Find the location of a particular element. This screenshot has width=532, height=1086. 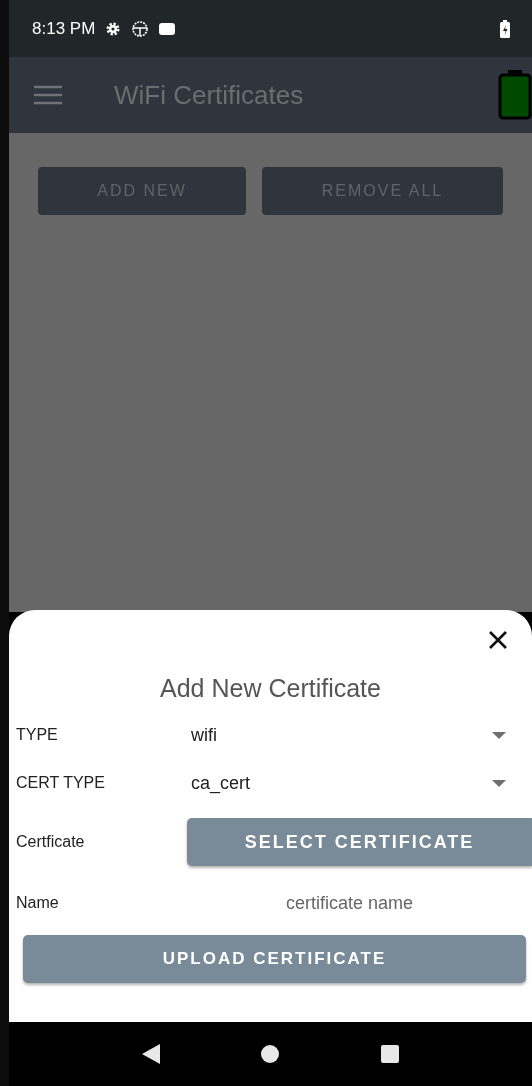

battery-icon is located at coordinates (515, 95).